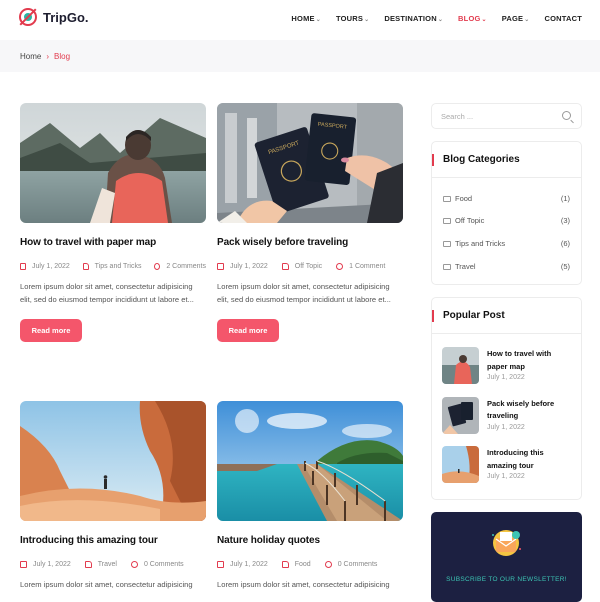  What do you see at coordinates (515, 459) in the screenshot?
I see `popular-post-title: Introducing this amazing tour` at bounding box center [515, 459].